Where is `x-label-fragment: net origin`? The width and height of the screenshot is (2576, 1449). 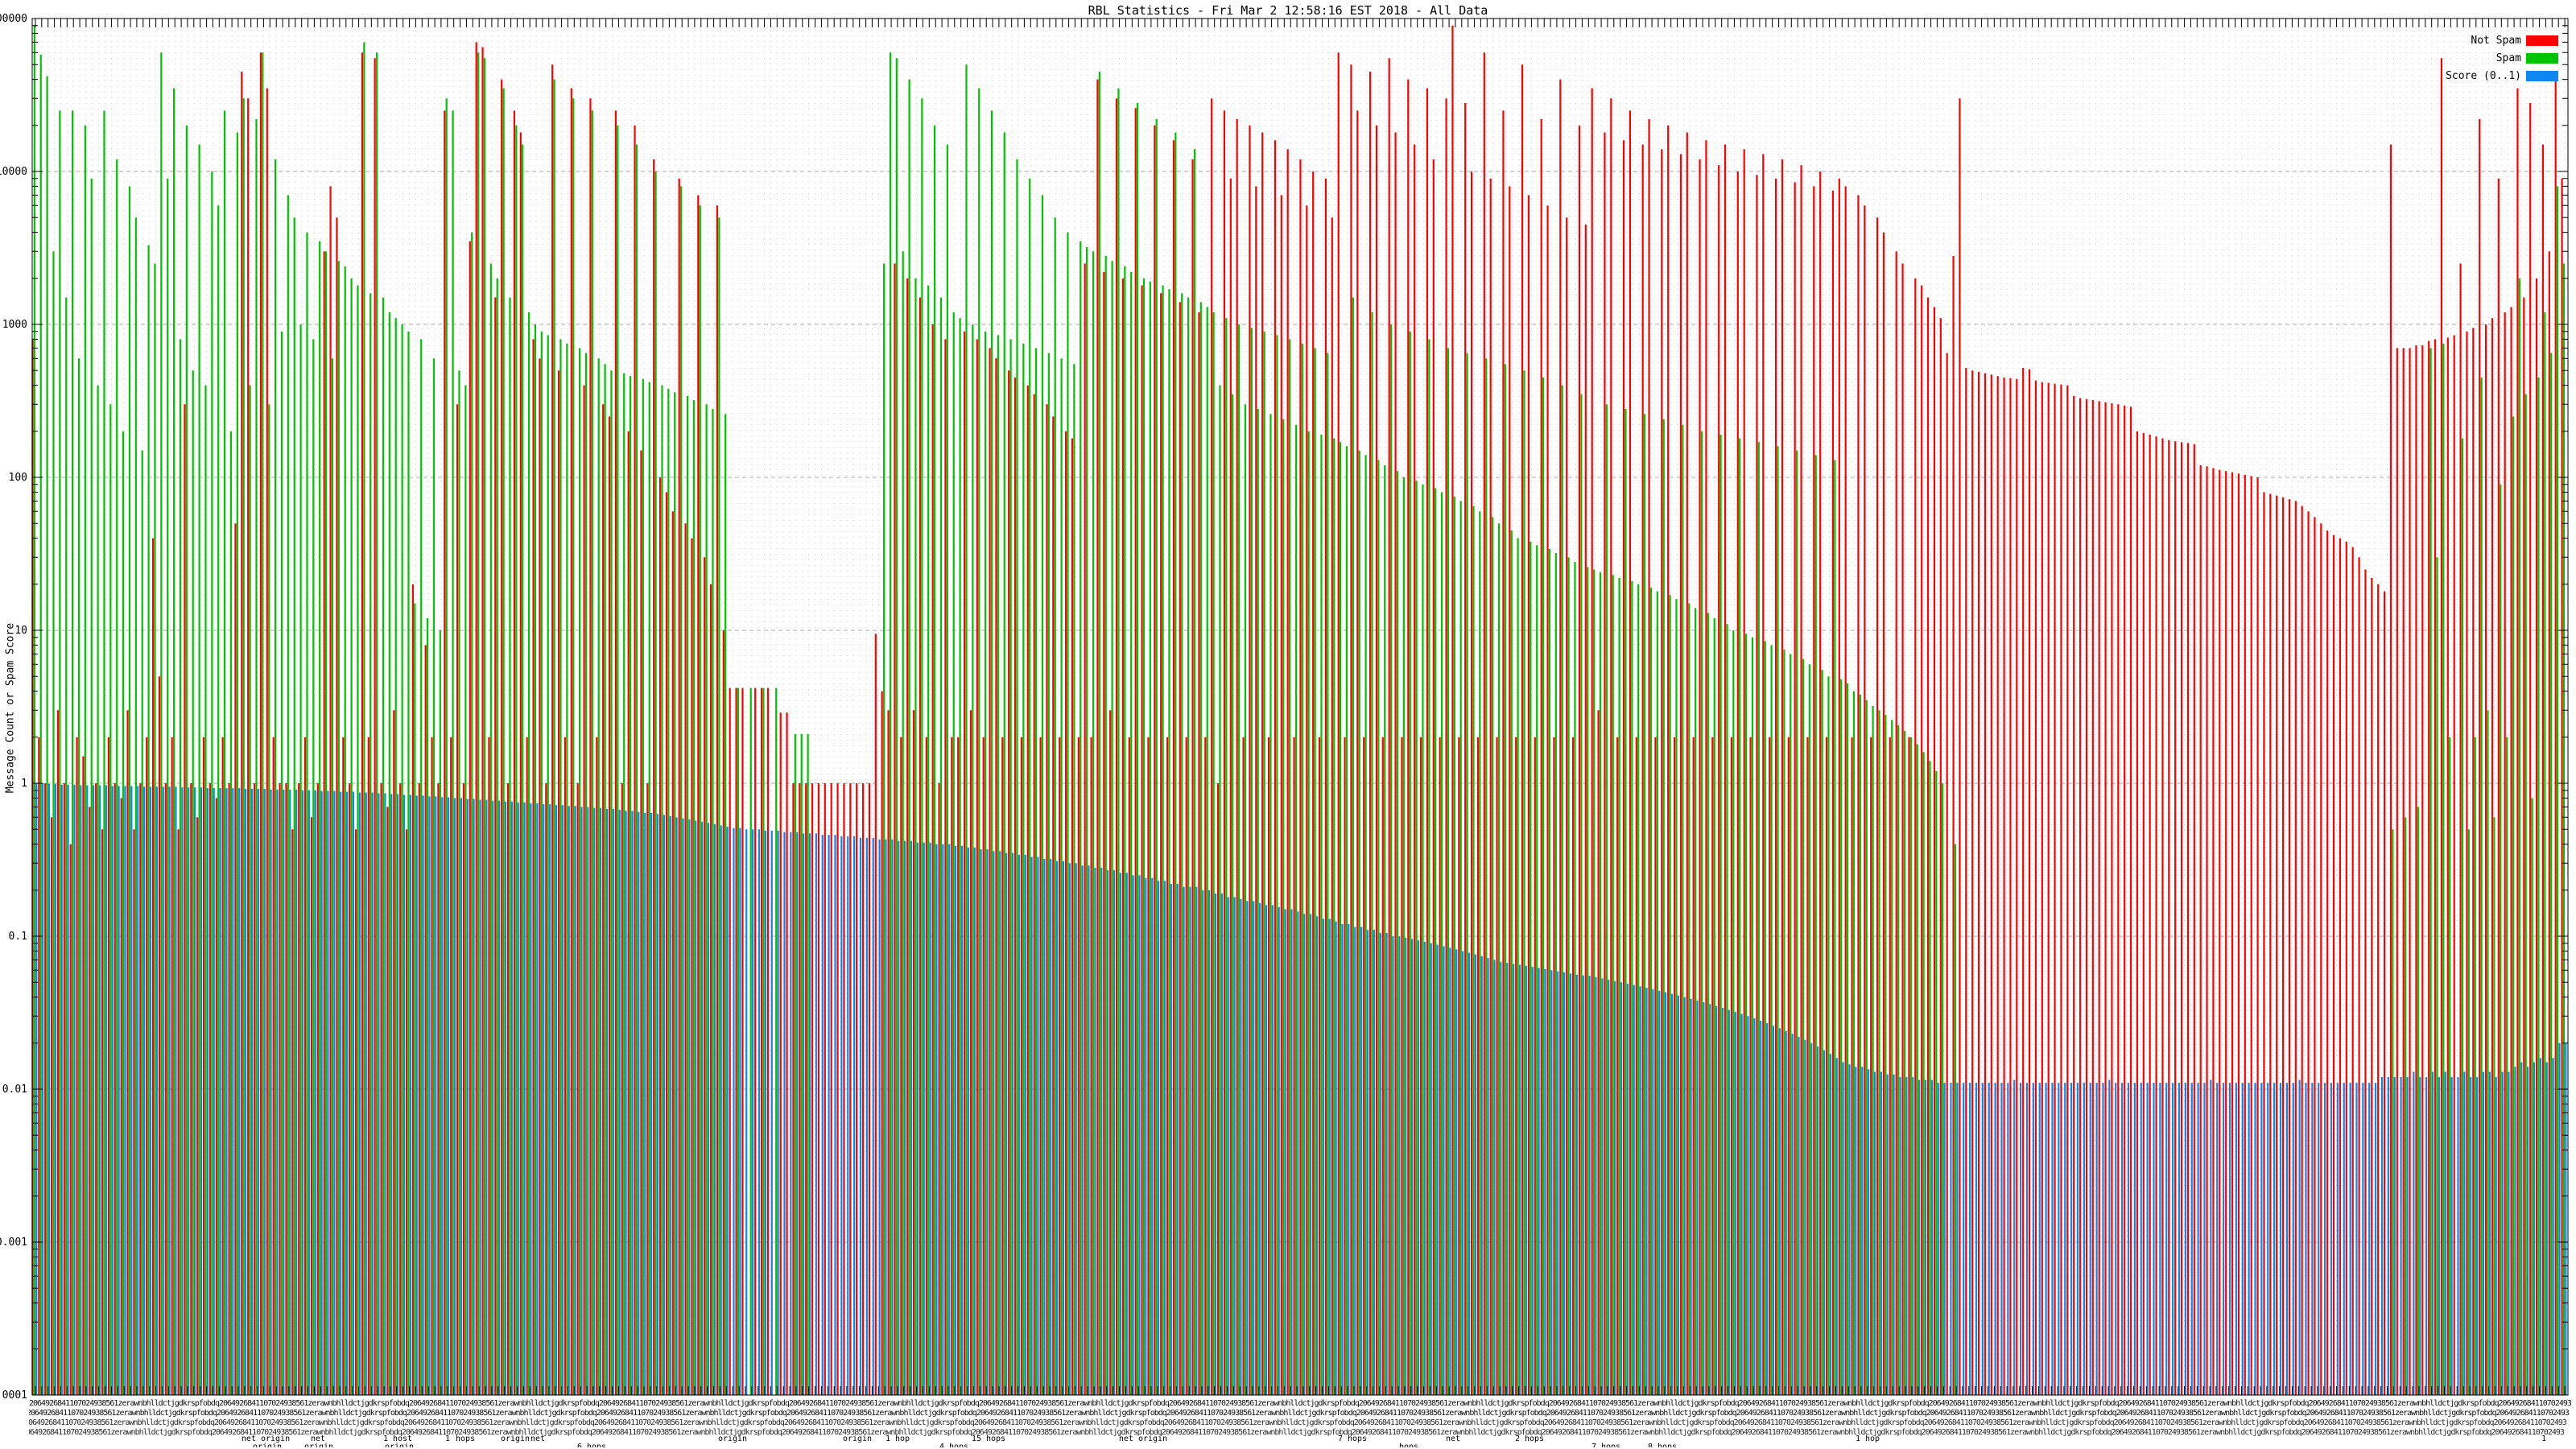
x-label-fragment: net origin is located at coordinates (1143, 1439).